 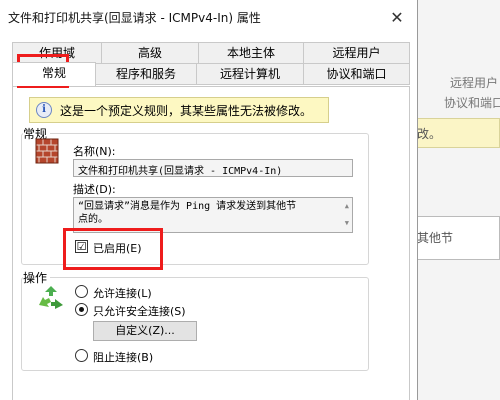 I want to click on title-bar: 文件和打印机共享(回显请求 - ICMPv4-In) 属性 ✕, so click(x=208, y=17).